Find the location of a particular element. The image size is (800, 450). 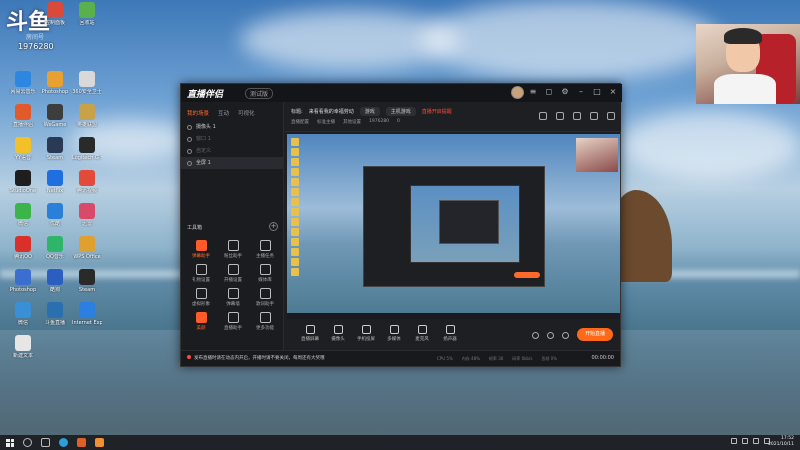

subcategory-select: 主机游戏 is located at coordinates (400, 111).